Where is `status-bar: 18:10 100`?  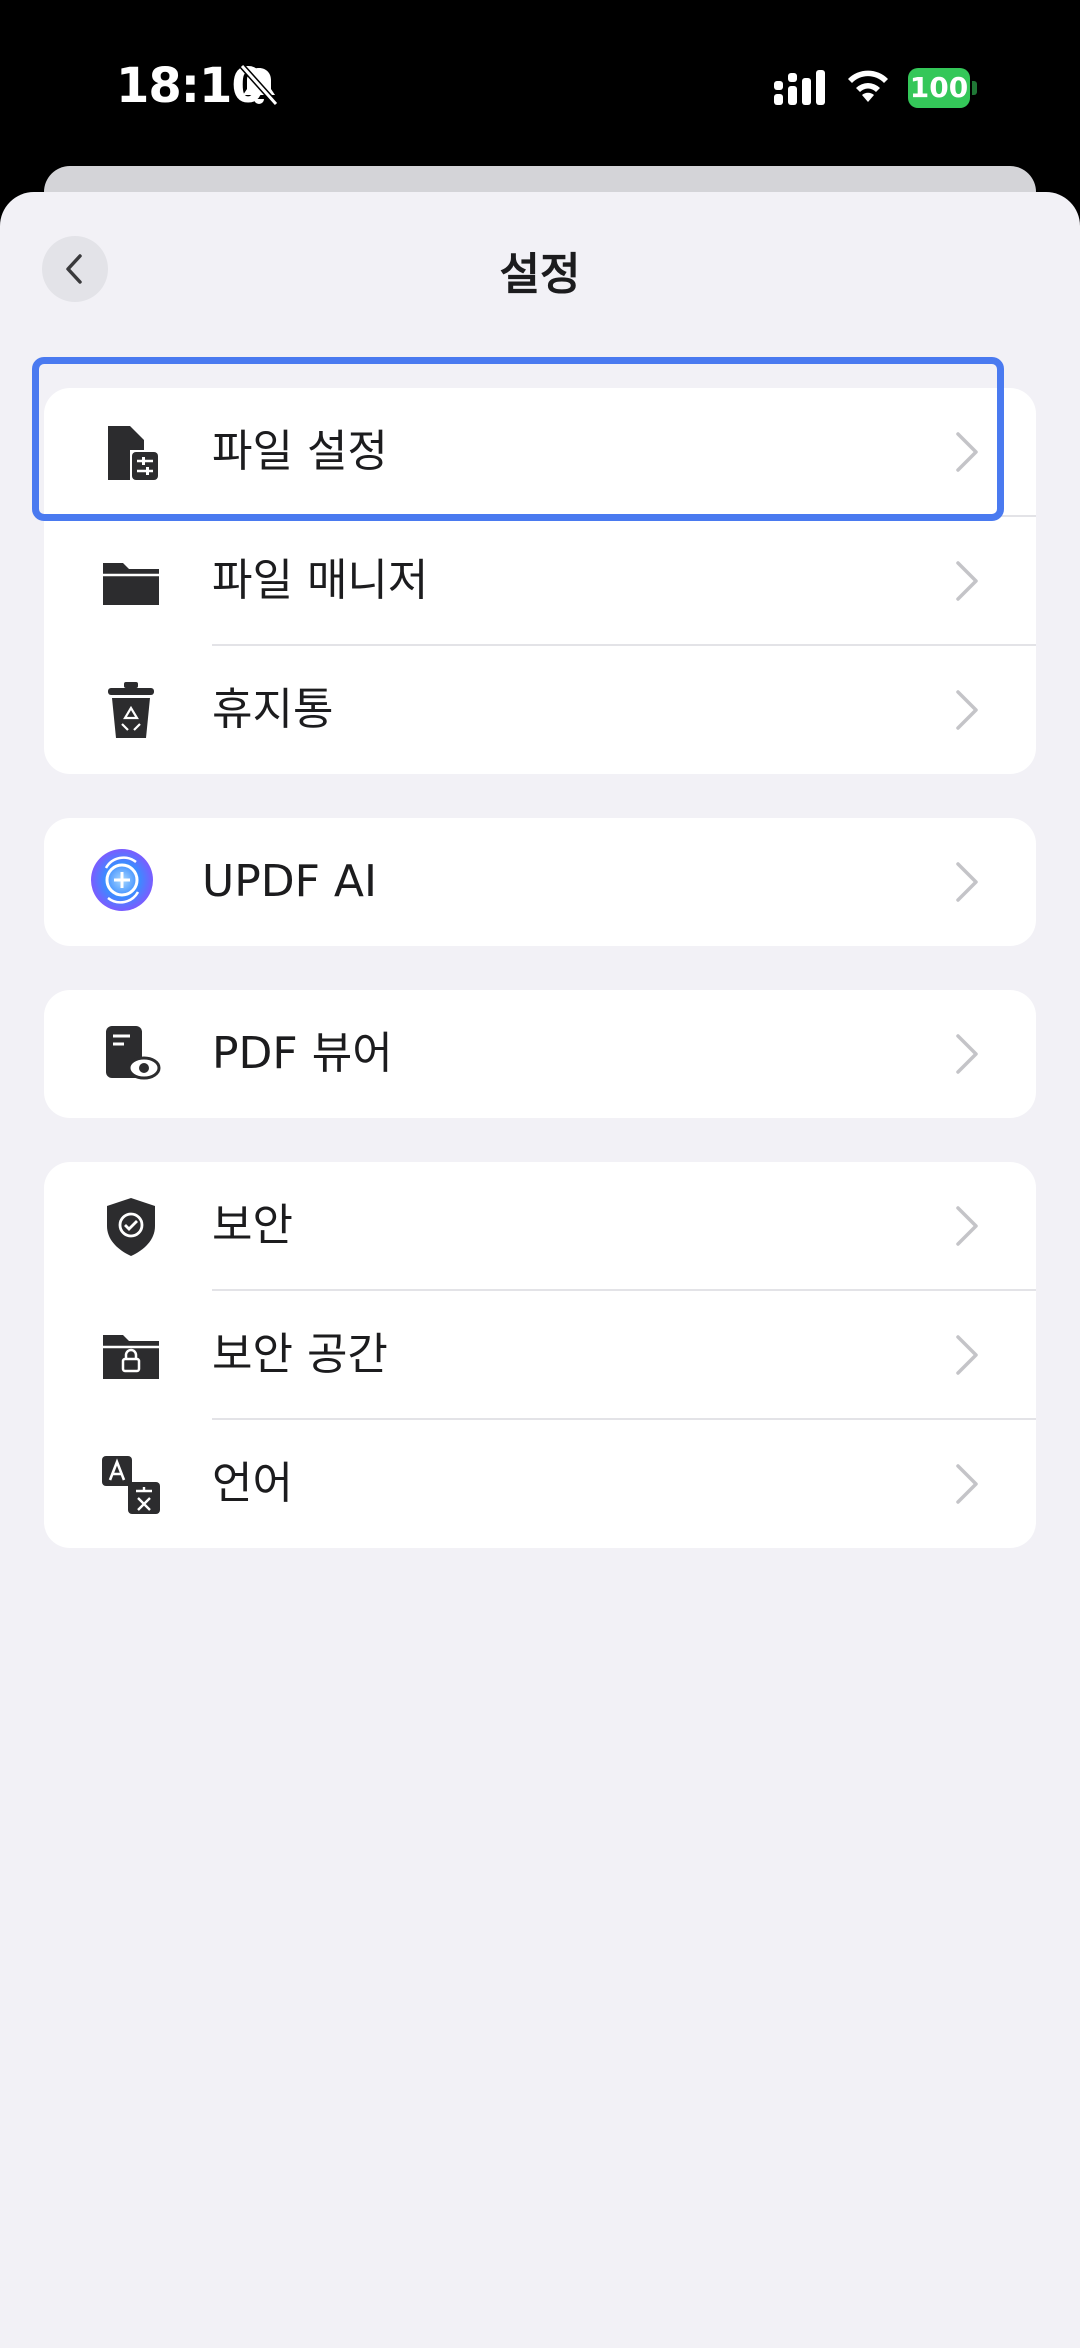 status-bar: 18:10 100 is located at coordinates (540, 85).